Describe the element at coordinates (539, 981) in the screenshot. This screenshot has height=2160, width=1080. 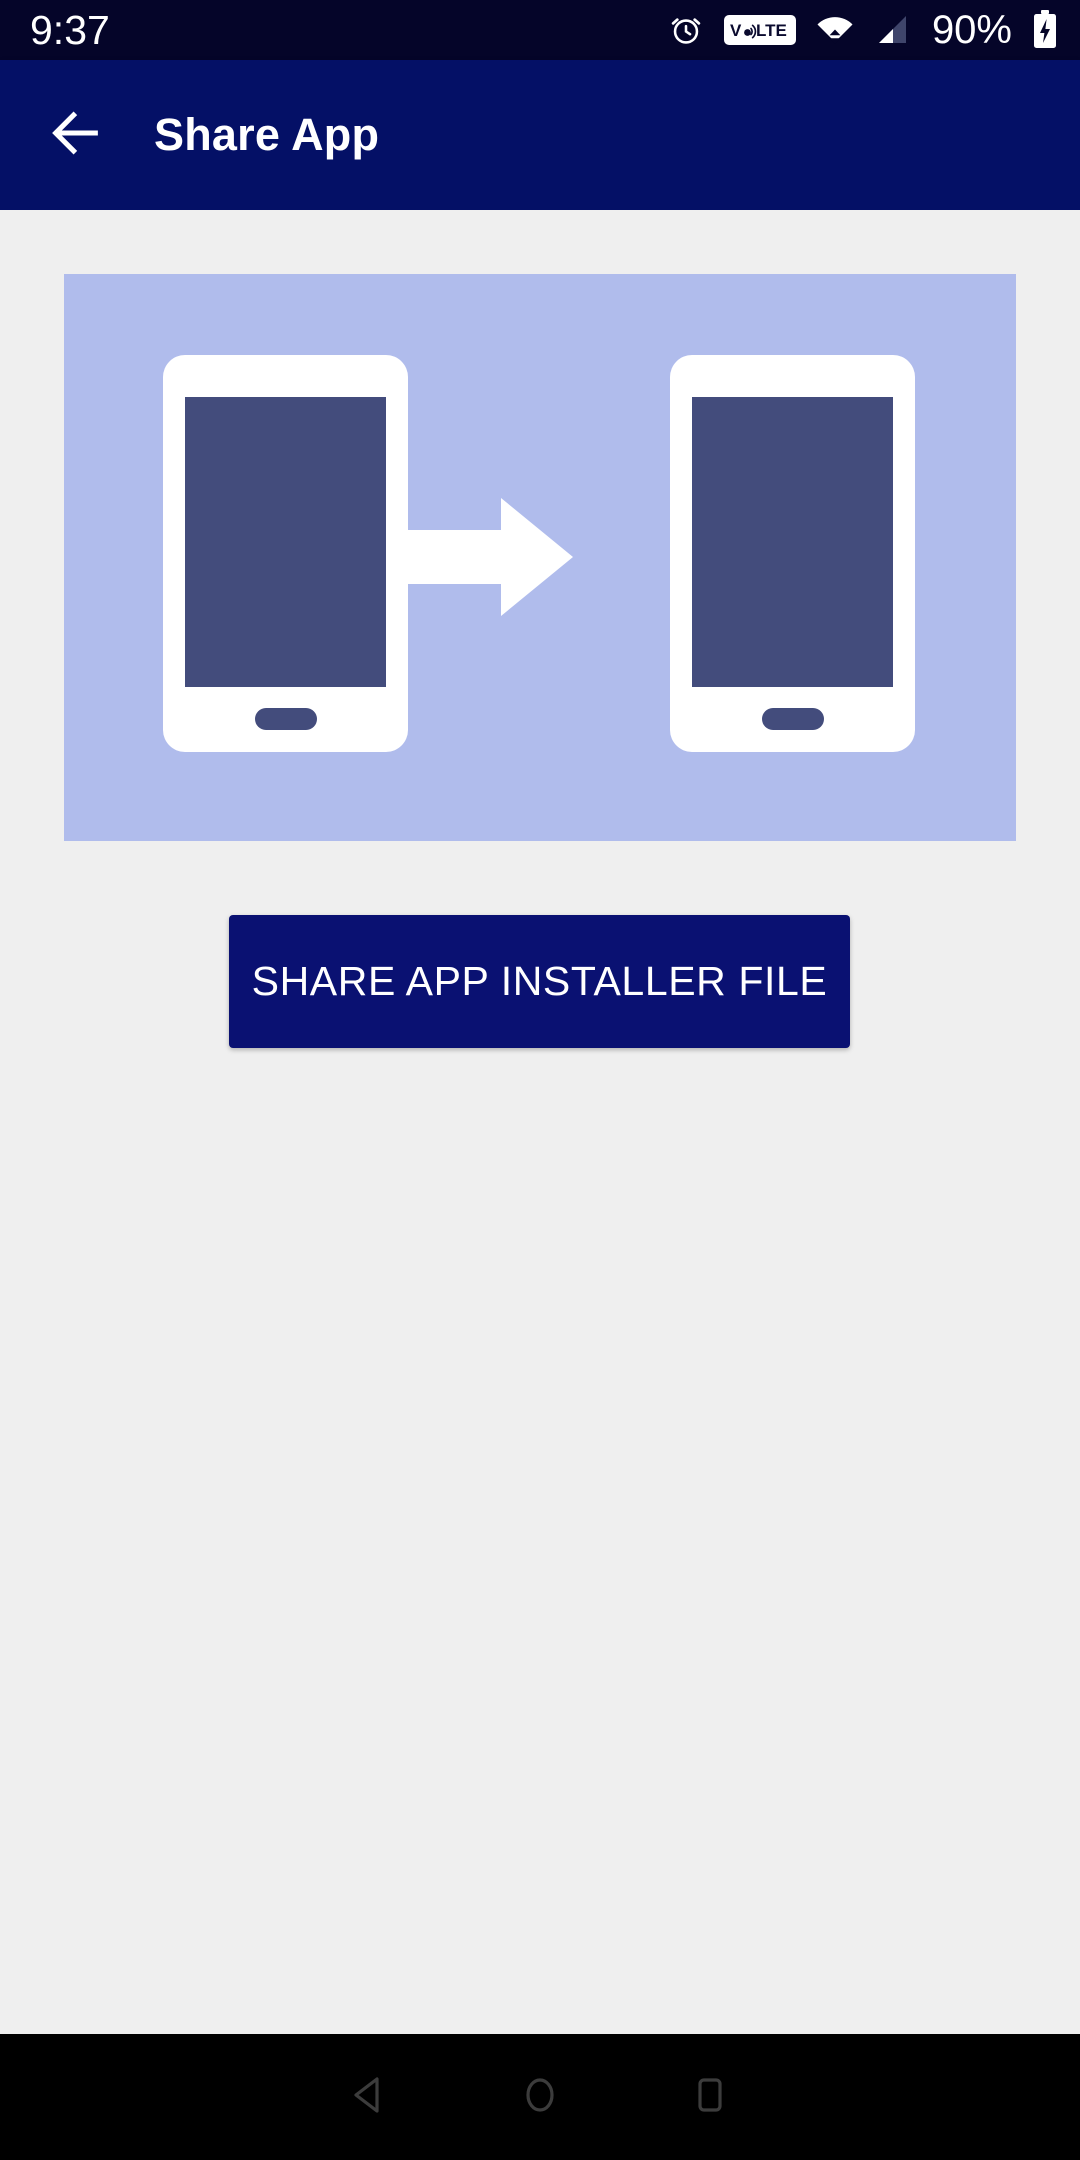
I see `share-app-installer-file-button: SHARE APP INSTALLER FILE` at that location.